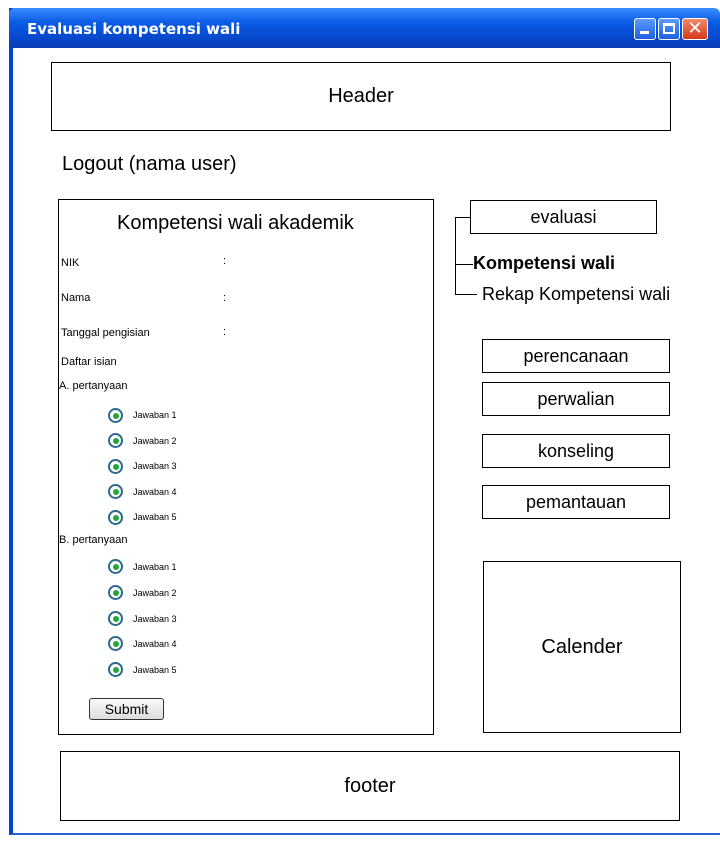 This screenshot has width=720, height=841. Describe the element at coordinates (93, 540) in the screenshot. I see `section-title-b: B. pertanyaan` at that location.